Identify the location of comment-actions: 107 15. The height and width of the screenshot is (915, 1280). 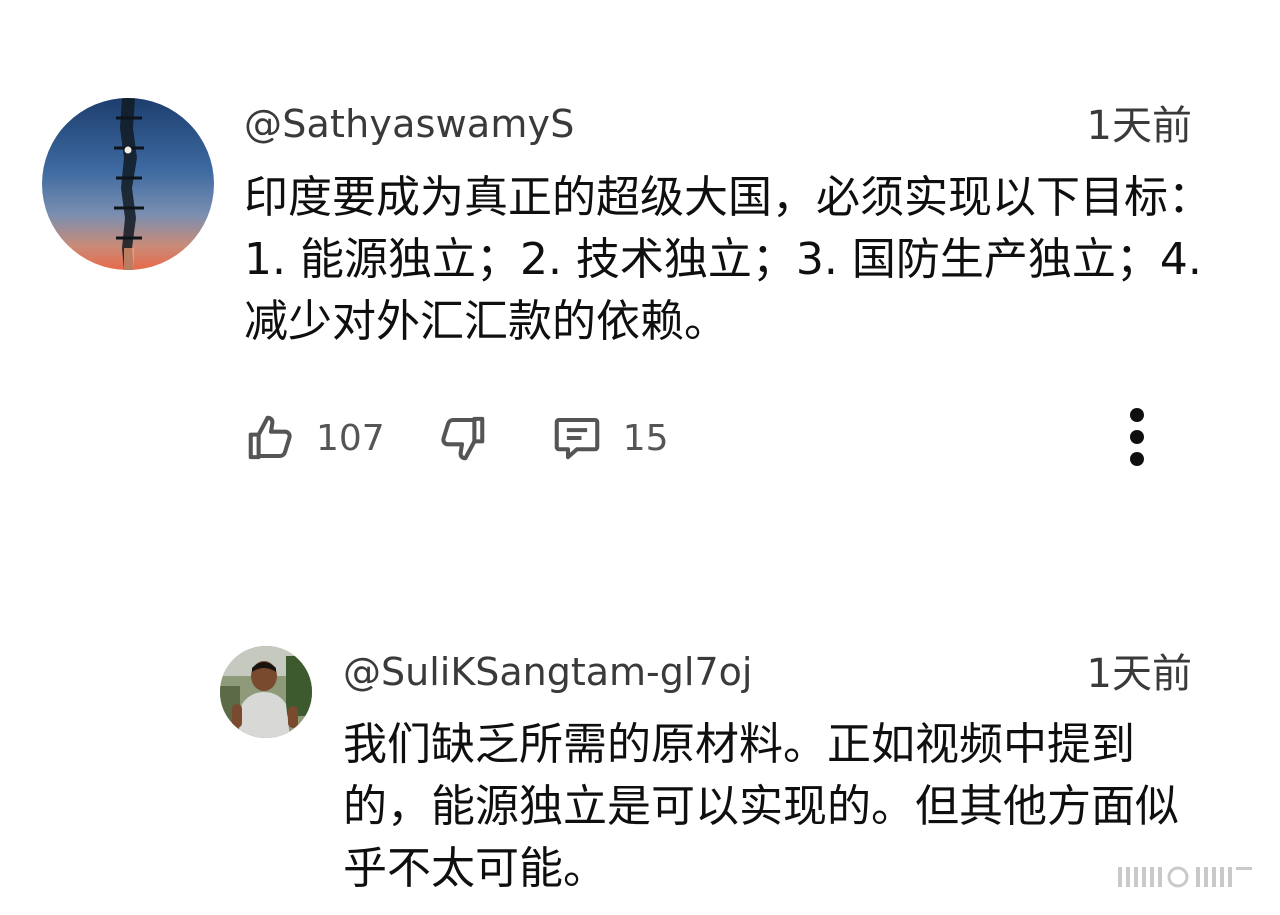
(456, 438).